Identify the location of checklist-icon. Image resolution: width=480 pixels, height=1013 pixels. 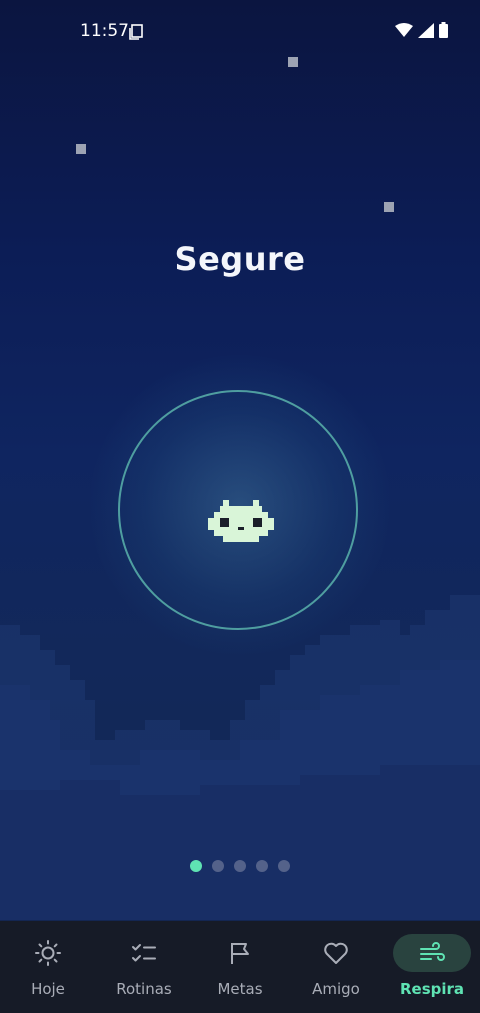
(144, 953).